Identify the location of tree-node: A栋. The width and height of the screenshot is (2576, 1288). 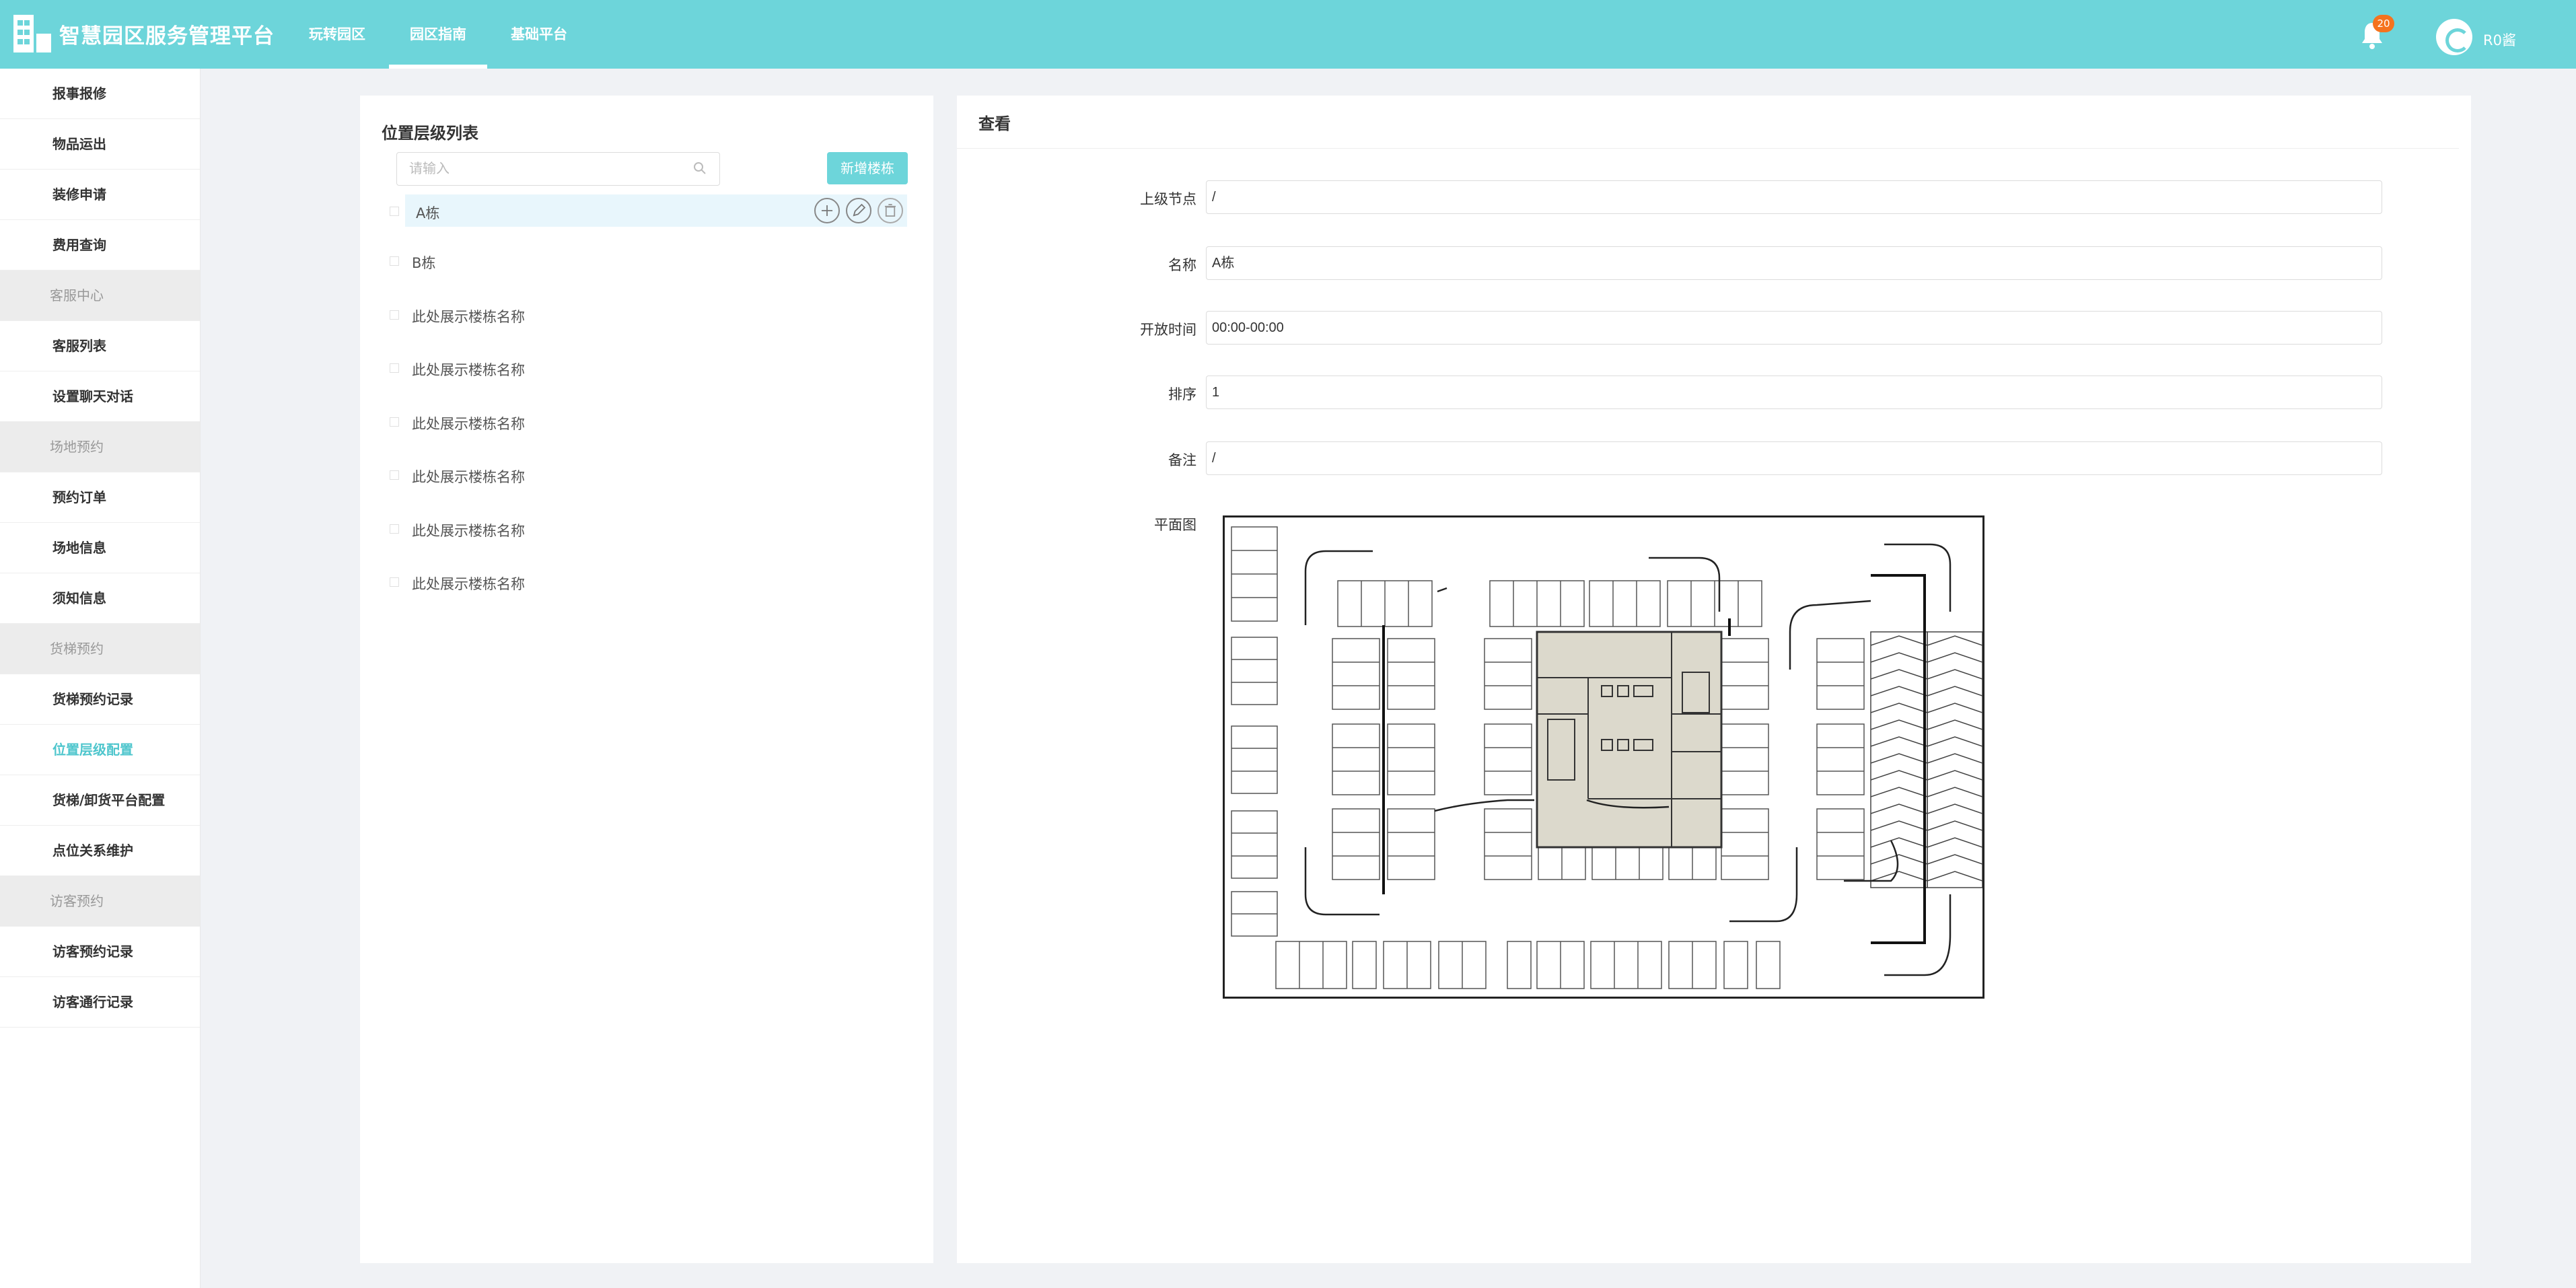
(646, 211).